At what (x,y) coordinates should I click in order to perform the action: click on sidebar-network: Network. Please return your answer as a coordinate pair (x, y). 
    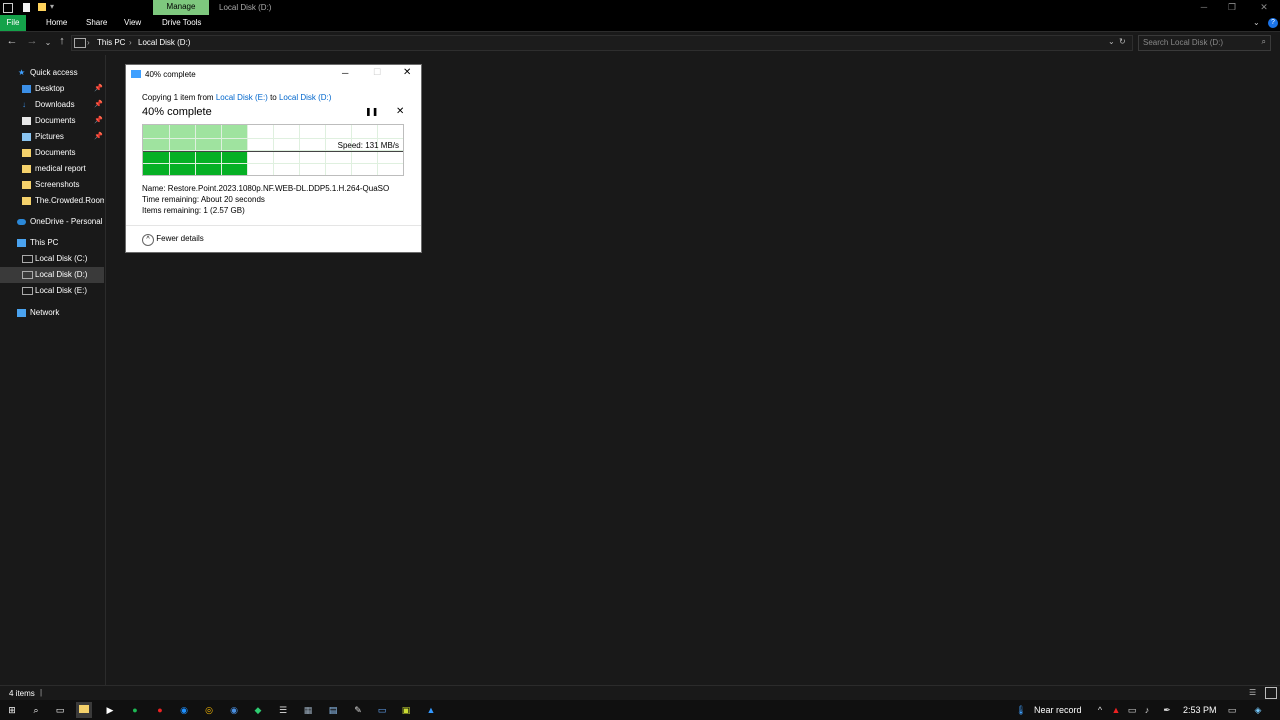
    Looking at the image, I should click on (52, 313).